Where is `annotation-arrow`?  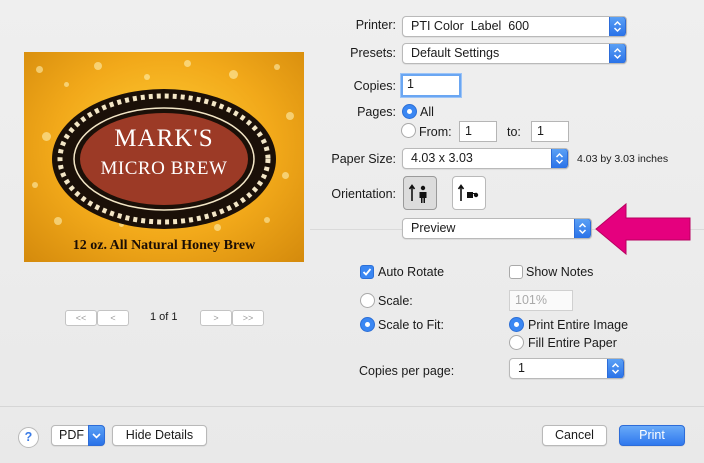
annotation-arrow is located at coordinates (643, 229).